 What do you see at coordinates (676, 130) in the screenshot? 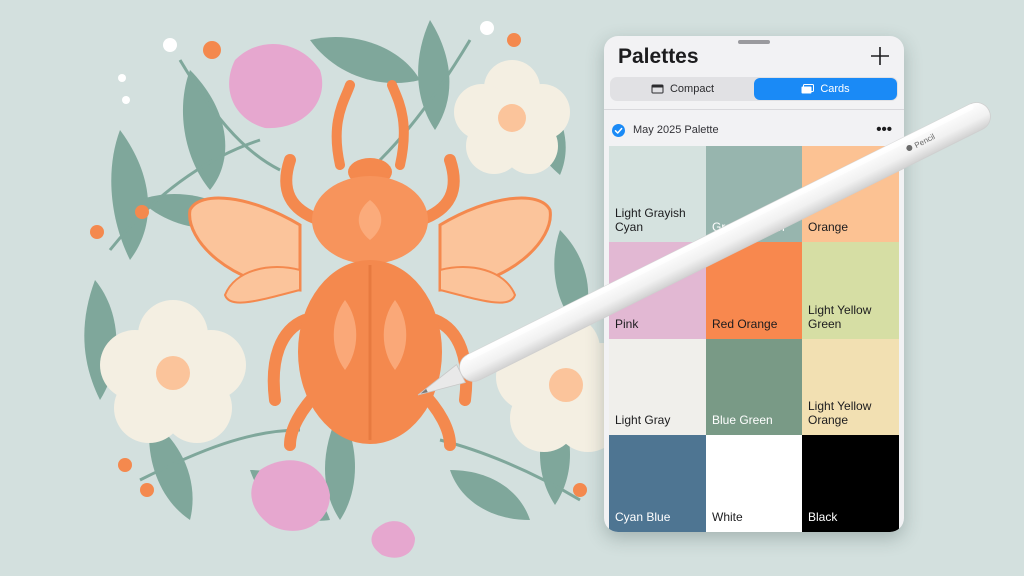
I see `palette-name: May 2025 Palette` at bounding box center [676, 130].